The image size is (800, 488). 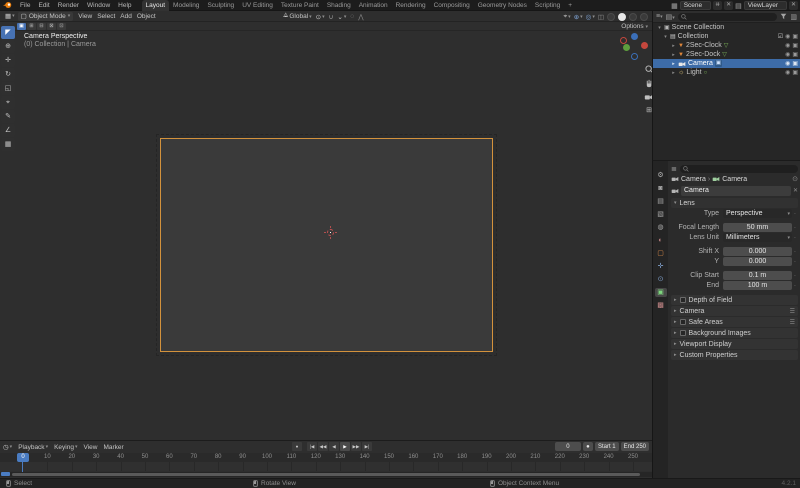 I want to click on type-dropdown: Perspective ▾, so click(x=757, y=213).